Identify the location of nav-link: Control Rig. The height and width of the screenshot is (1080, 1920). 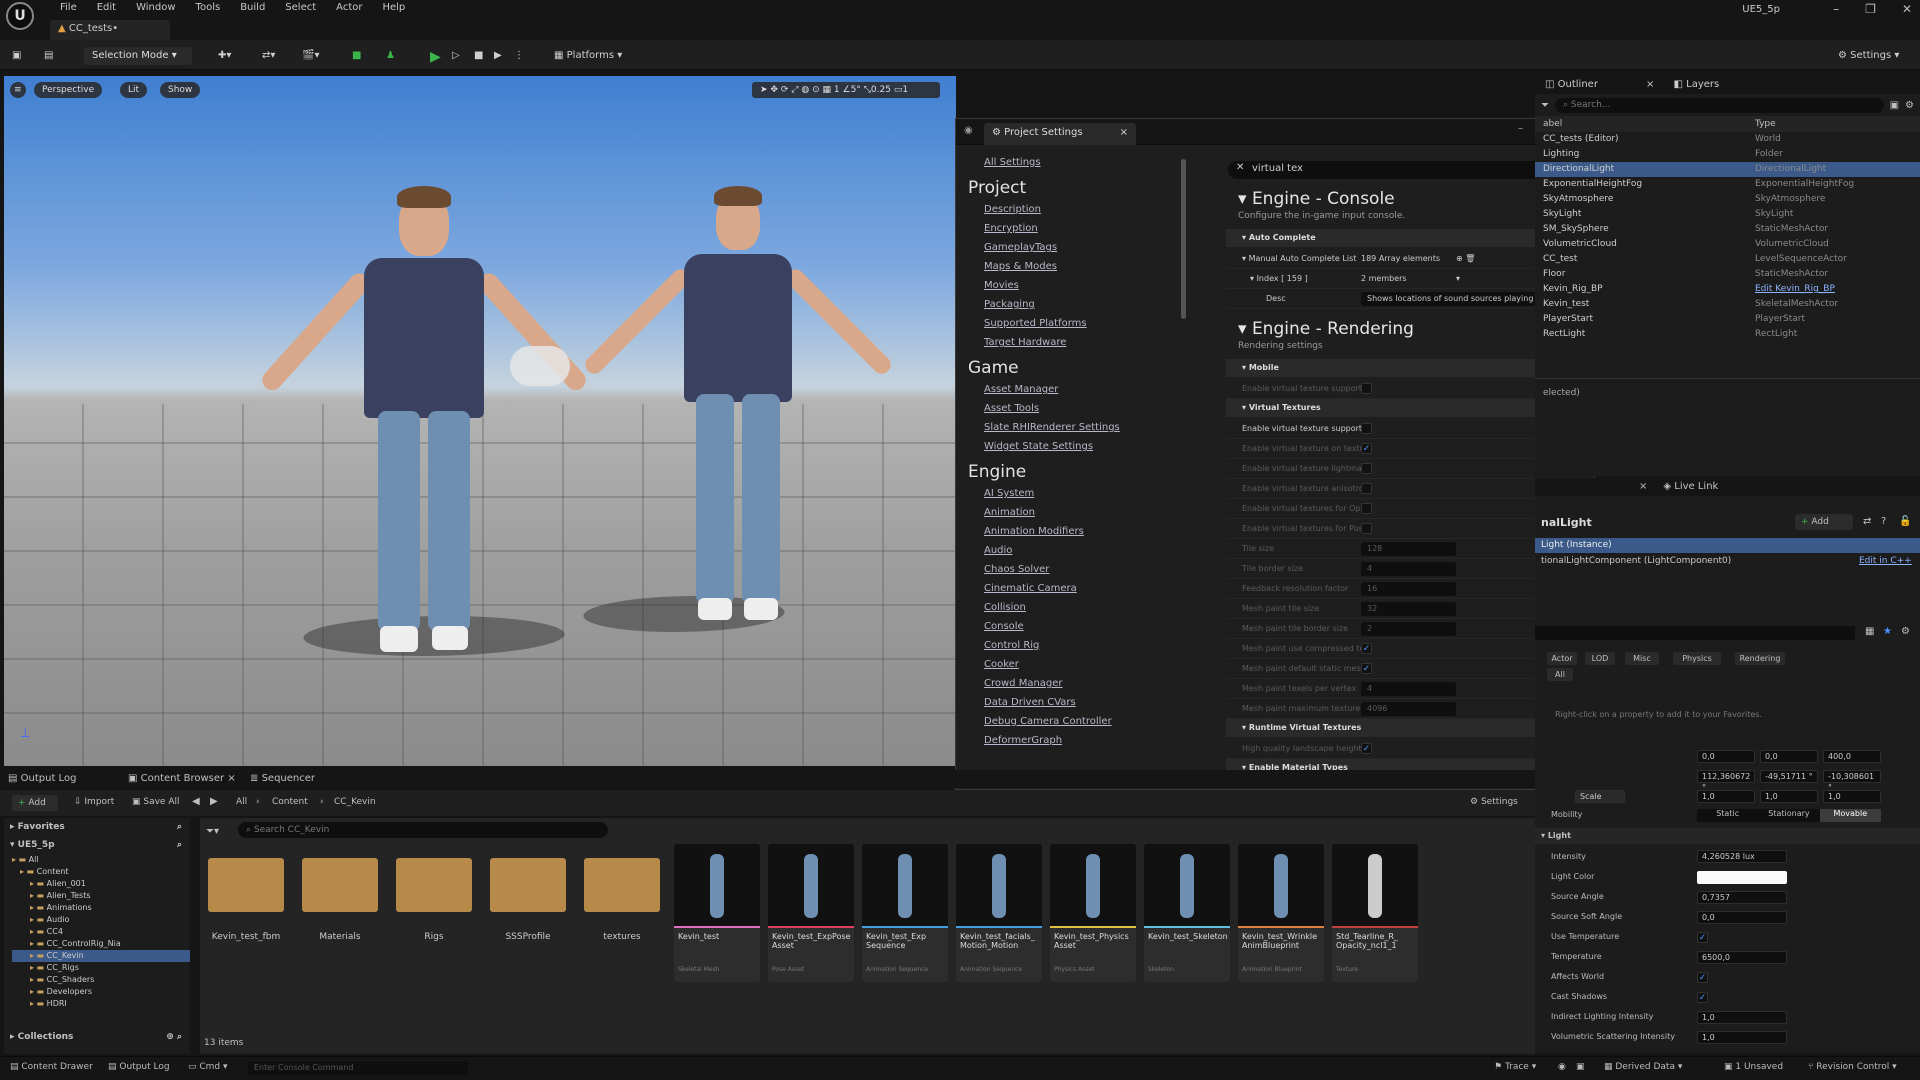
(1080, 645).